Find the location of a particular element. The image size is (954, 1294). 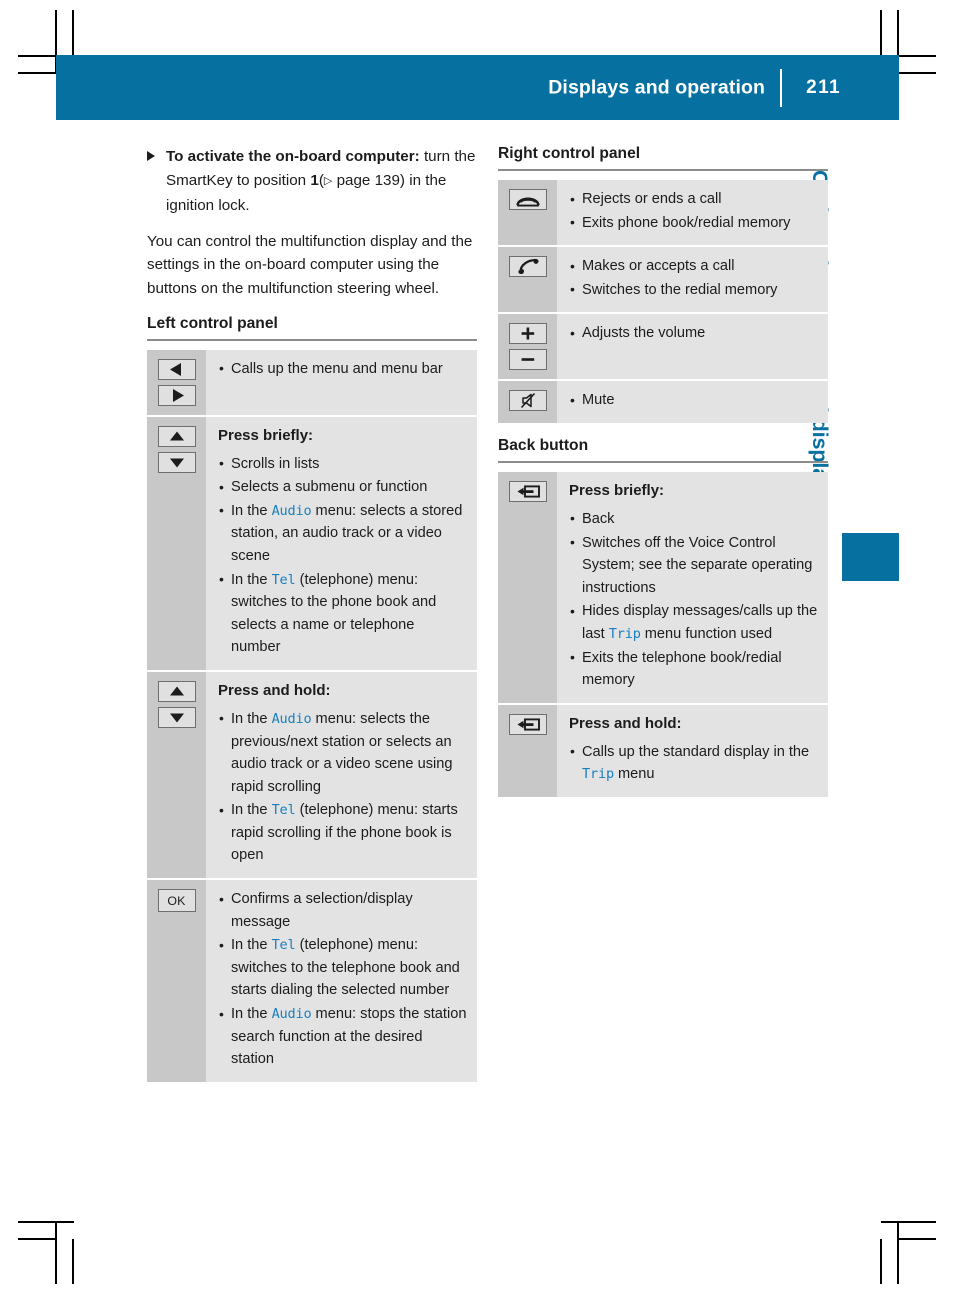

arrow-left-key is located at coordinates (176, 369).